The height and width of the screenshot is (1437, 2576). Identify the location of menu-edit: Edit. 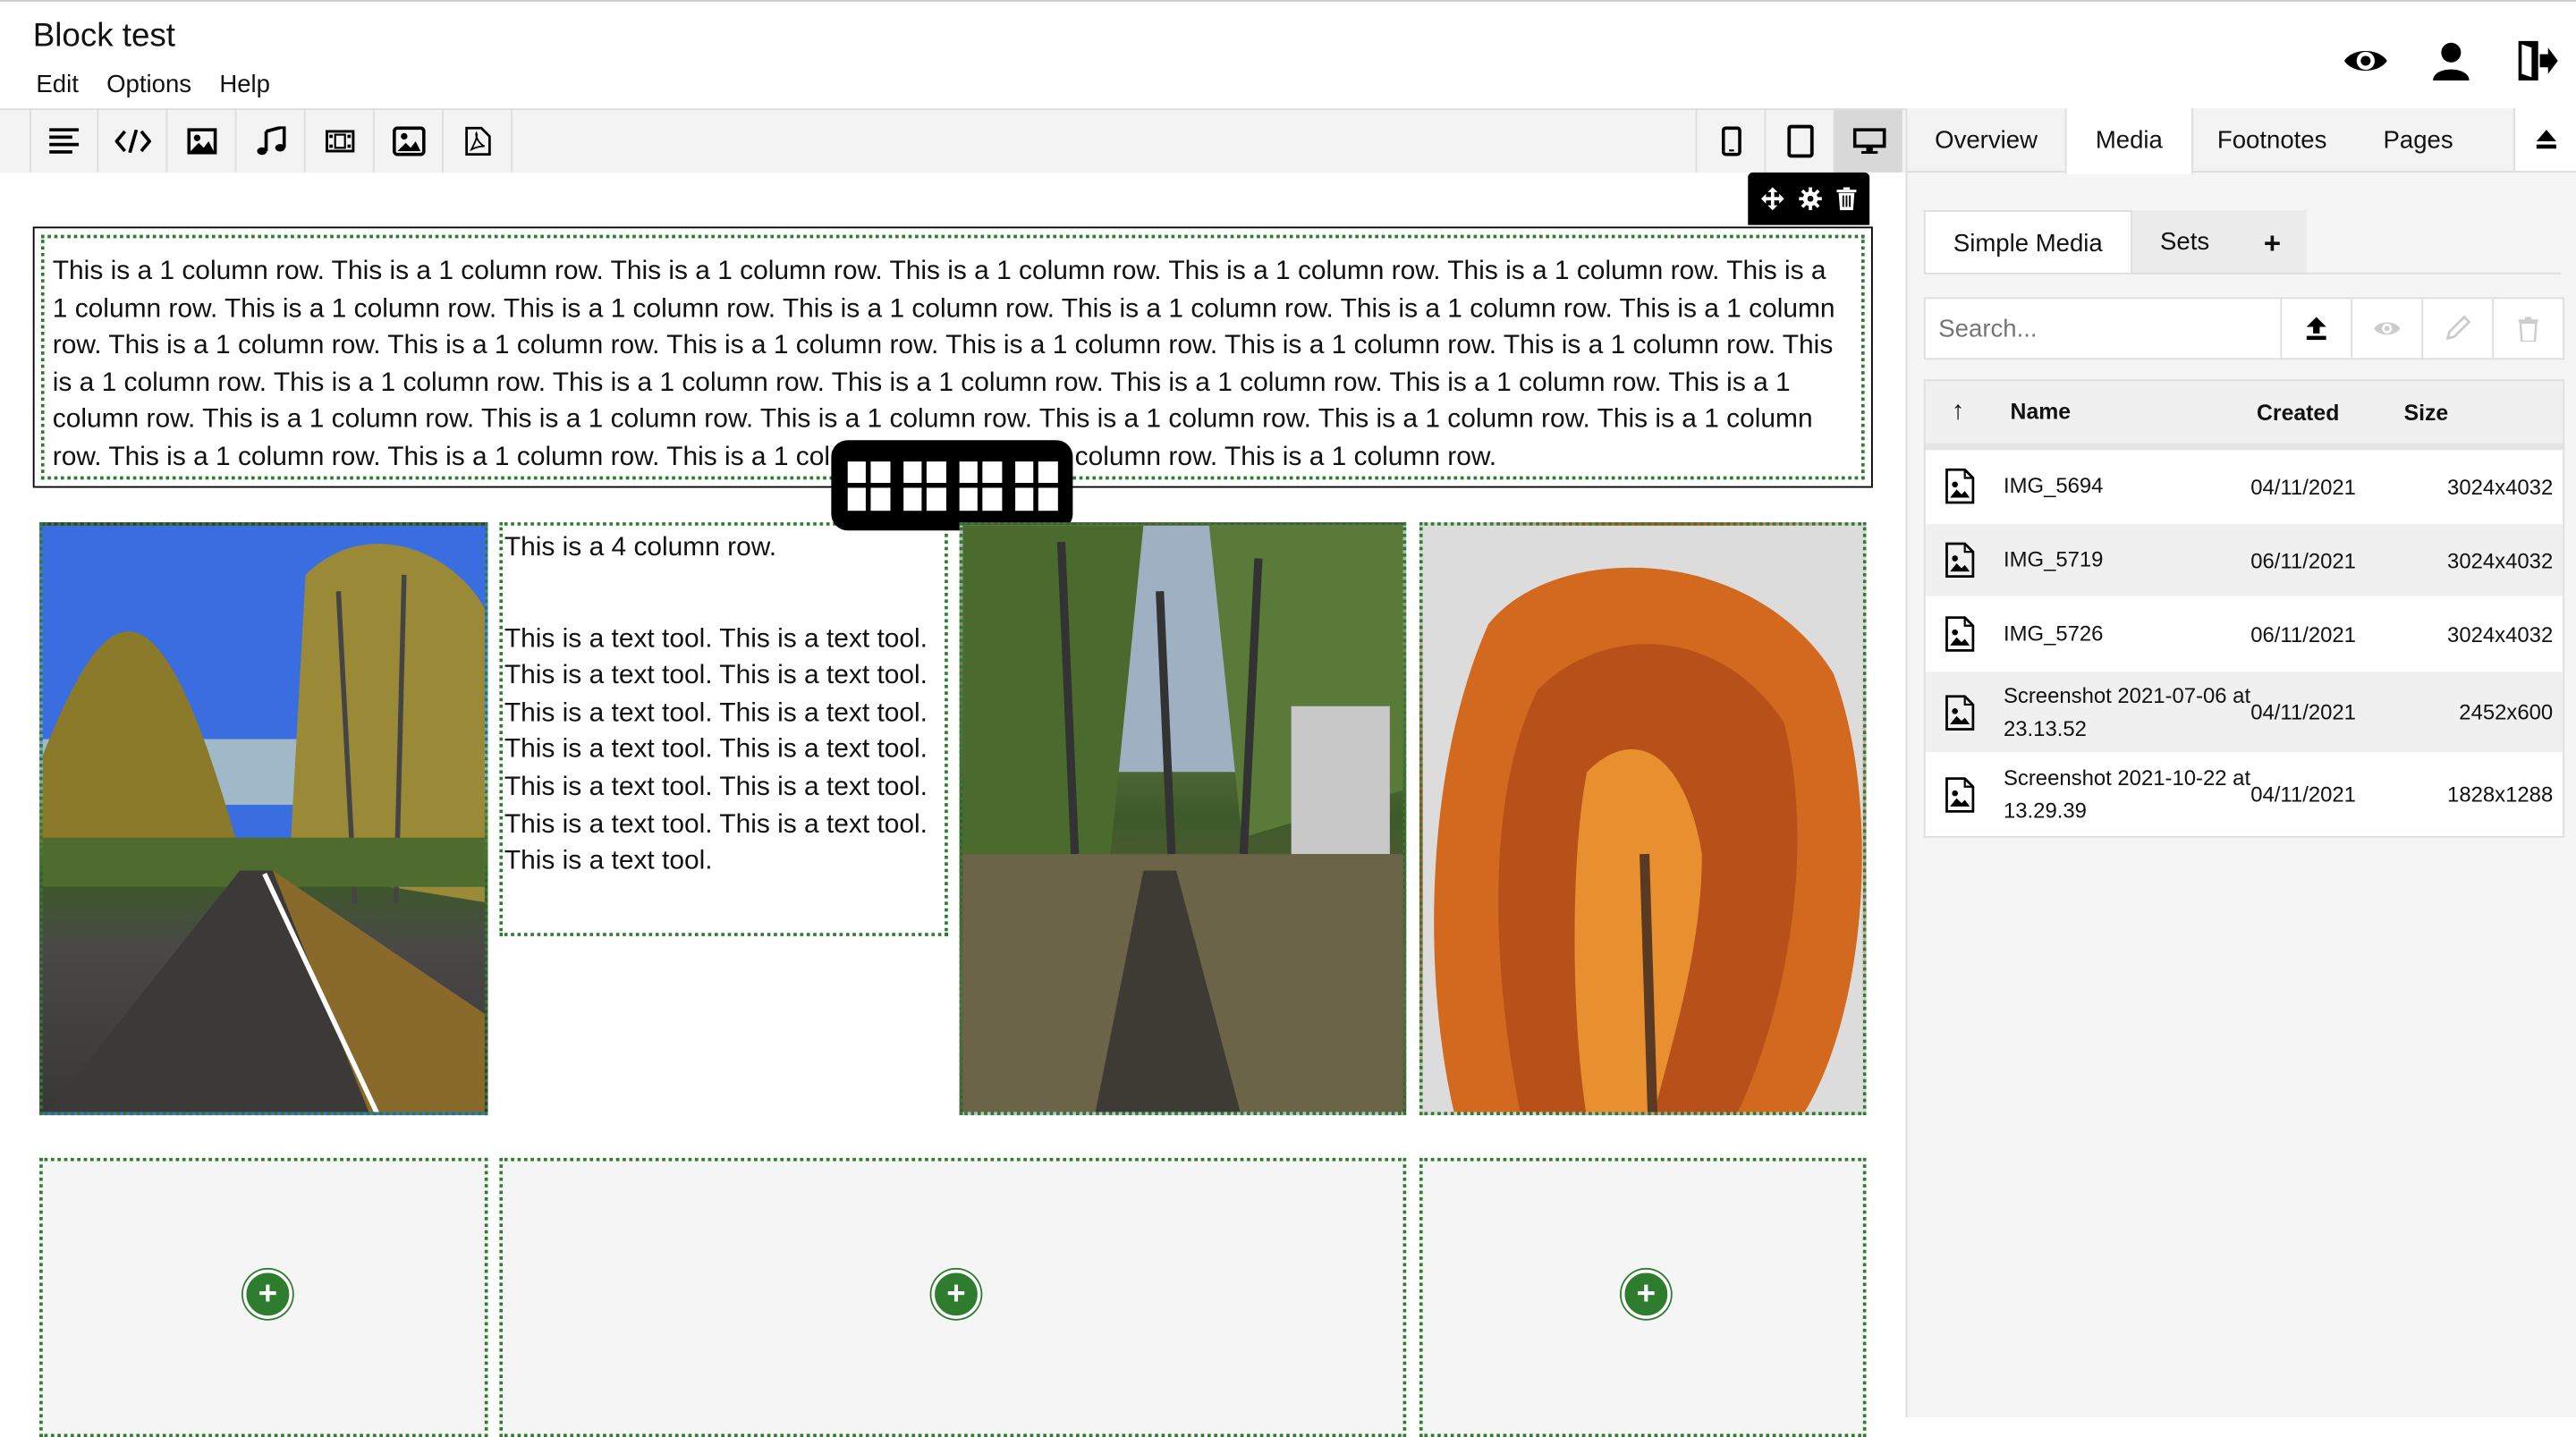
(57, 85).